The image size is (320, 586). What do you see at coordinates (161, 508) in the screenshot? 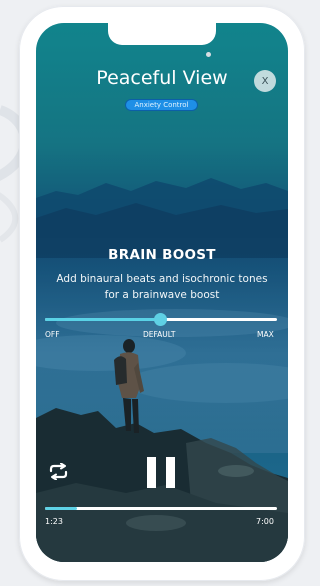
I see `playback-progress-track` at bounding box center [161, 508].